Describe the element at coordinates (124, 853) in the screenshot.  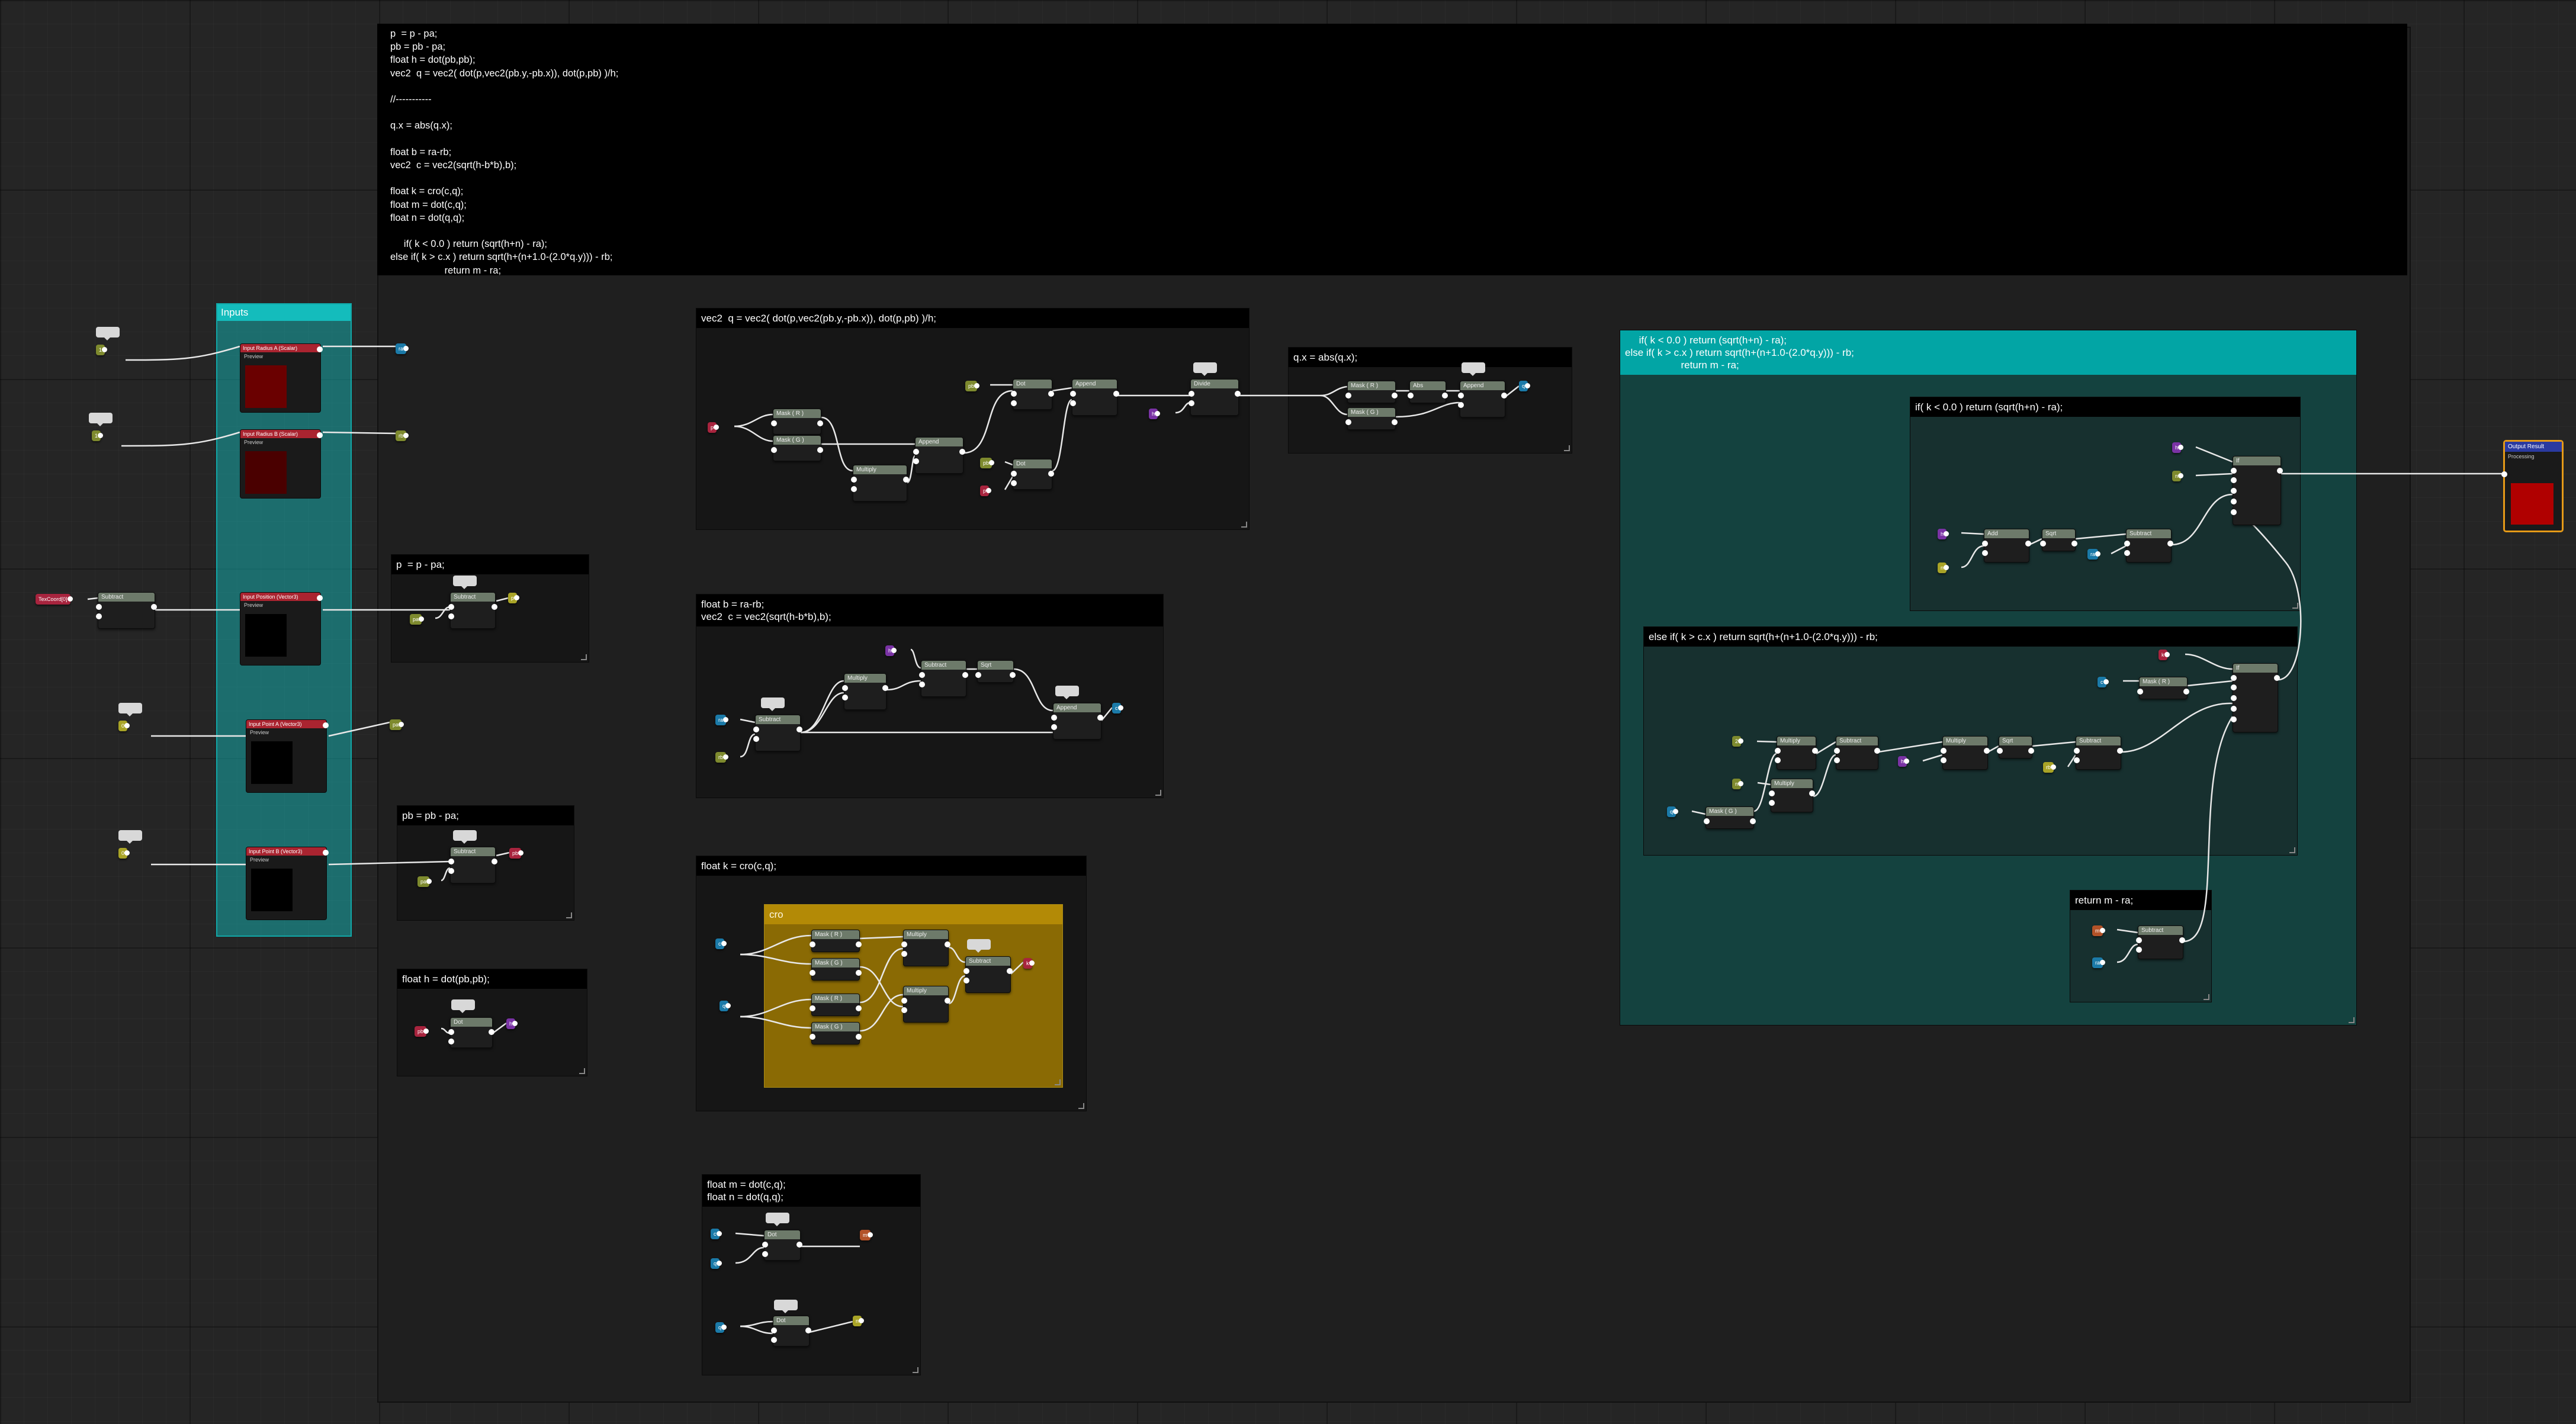
I see `constant-node: 0` at that location.